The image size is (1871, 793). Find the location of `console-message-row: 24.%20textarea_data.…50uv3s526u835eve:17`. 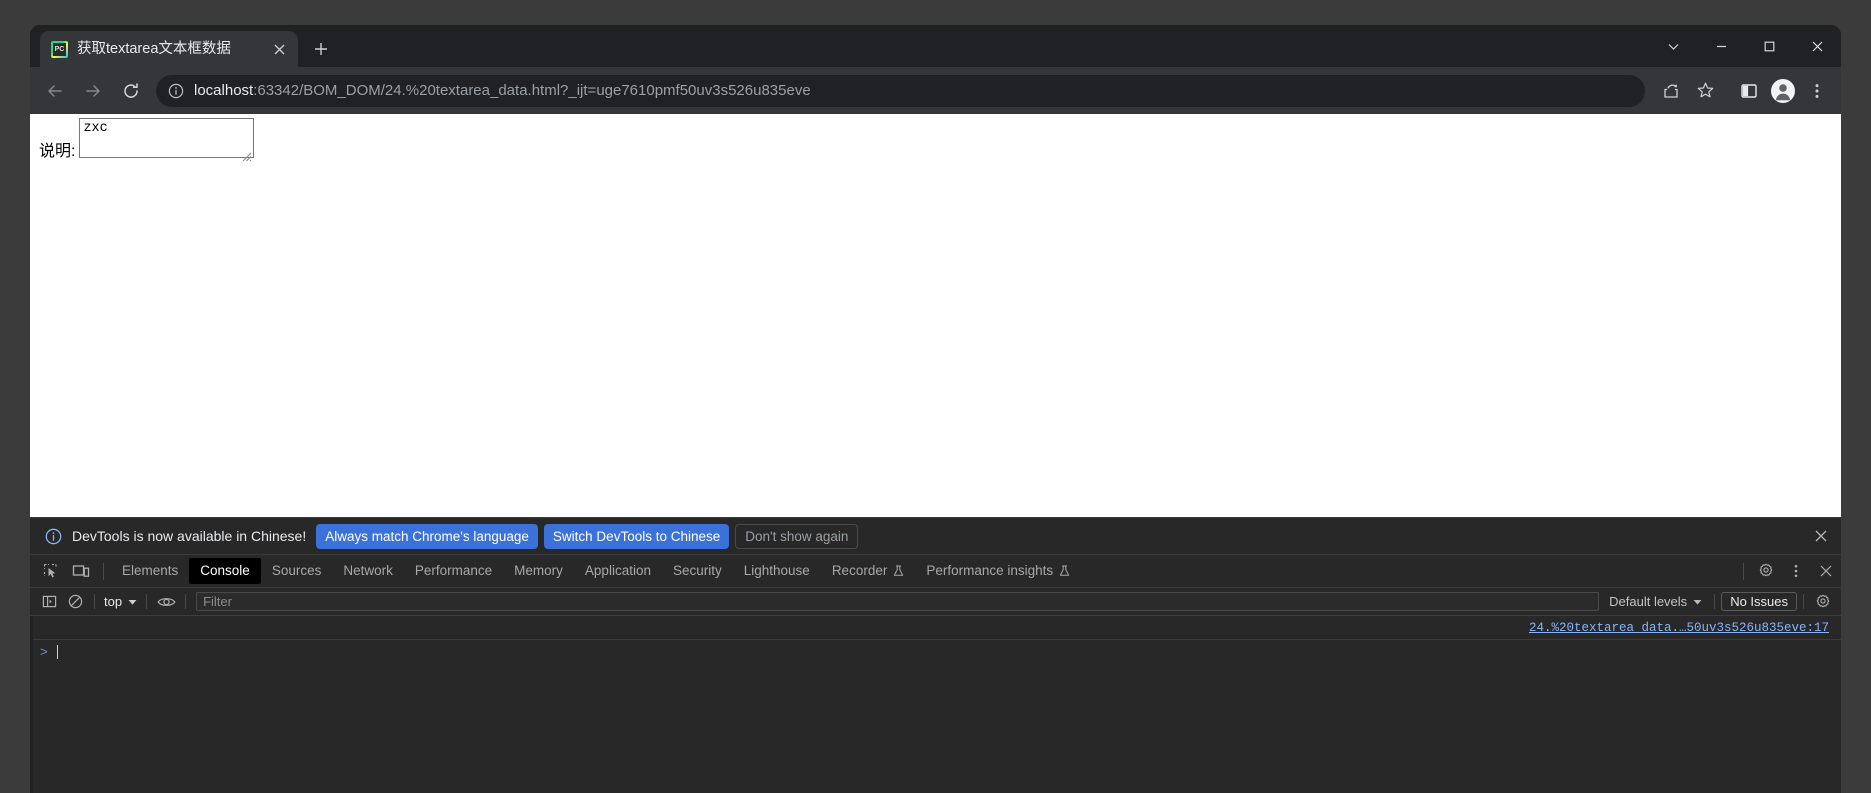

console-message-row: 24.%20textarea_data.…50uv3s526u835eve:17 is located at coordinates (935, 628).